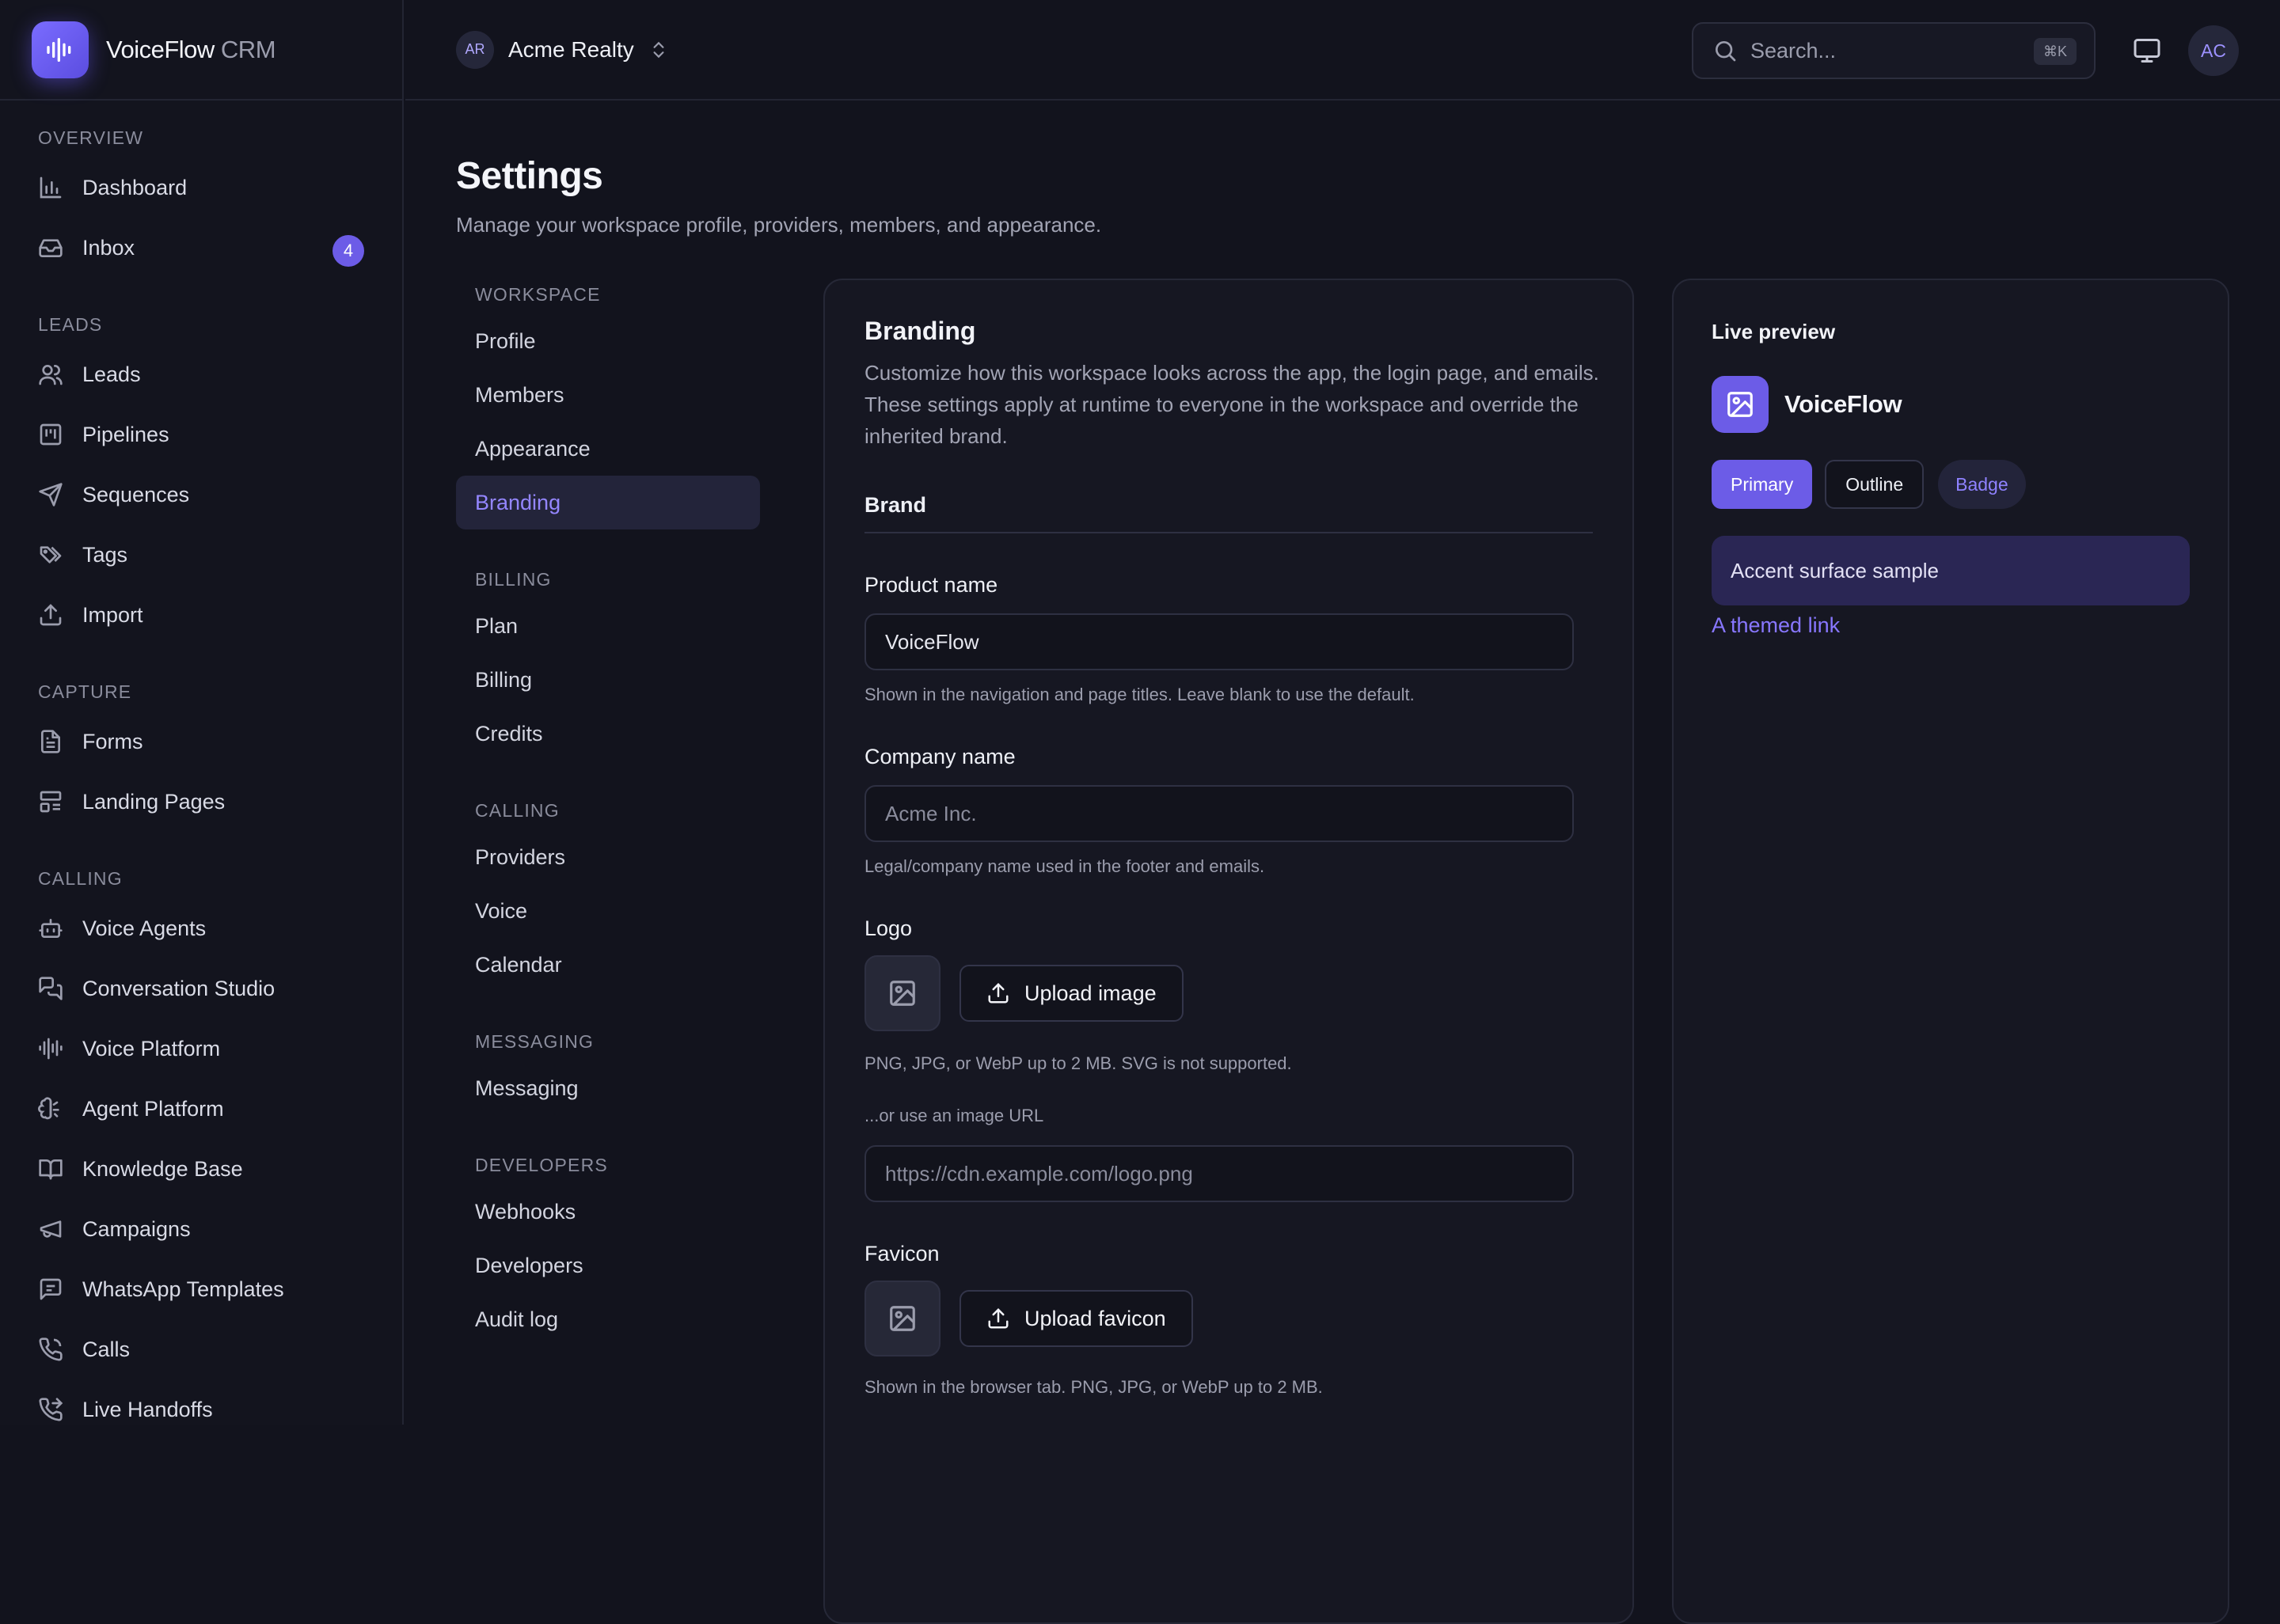  What do you see at coordinates (201, 988) in the screenshot?
I see `sidebar-item-conversation-studio: Conversation Studio` at bounding box center [201, 988].